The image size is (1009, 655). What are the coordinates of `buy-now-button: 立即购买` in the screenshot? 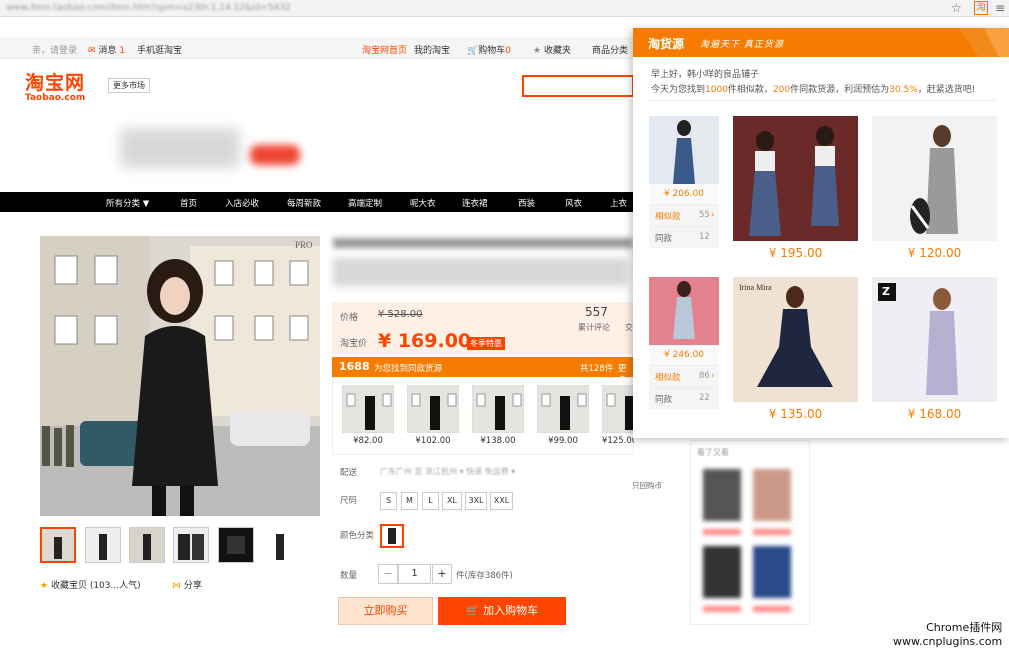 It's located at (385, 611).